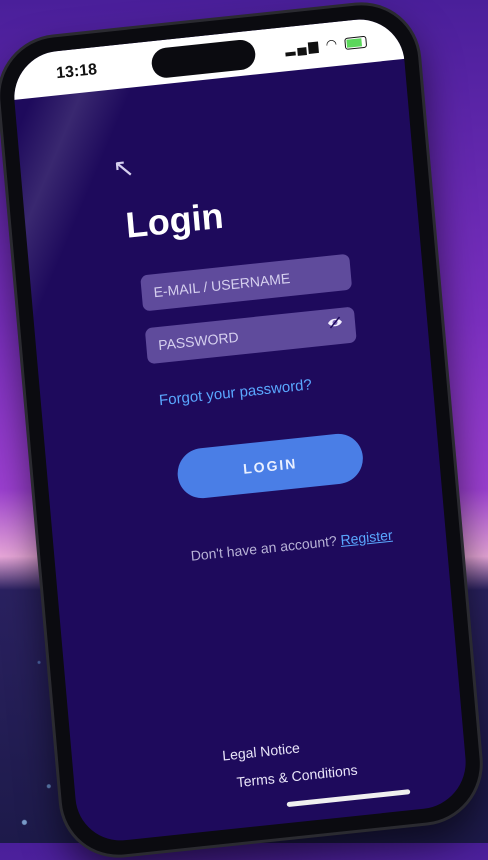  I want to click on status-icons: ▂▄▆ ◠, so click(326, 45).